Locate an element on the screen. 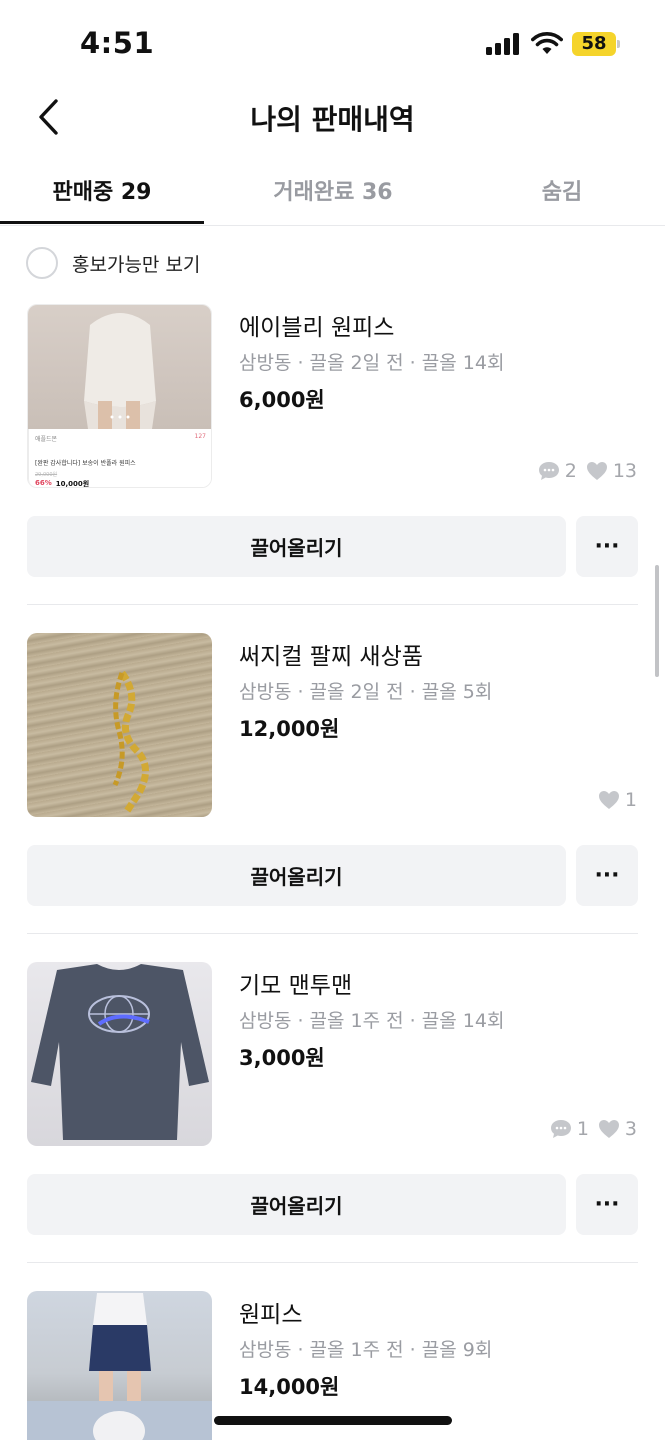 The image size is (665, 1440). thumb-shop-name: 애플드몬 is located at coordinates (46, 439).